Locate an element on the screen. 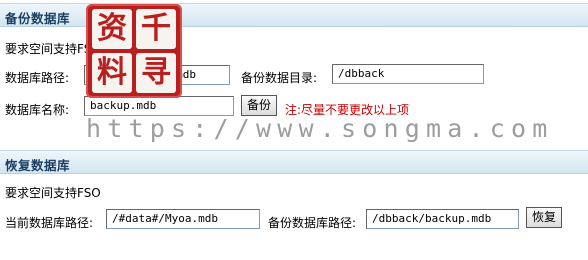  db-name-input: backup.mdb is located at coordinates (159, 106).